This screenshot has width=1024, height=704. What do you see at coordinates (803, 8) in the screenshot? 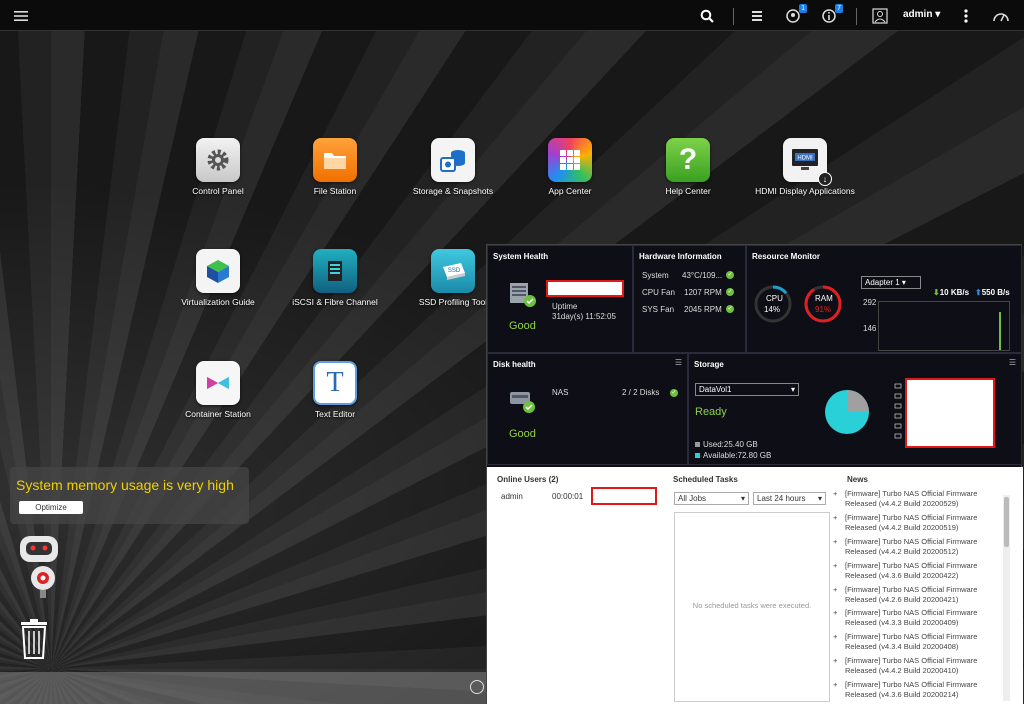
I see `notification-badge: 1` at bounding box center [803, 8].